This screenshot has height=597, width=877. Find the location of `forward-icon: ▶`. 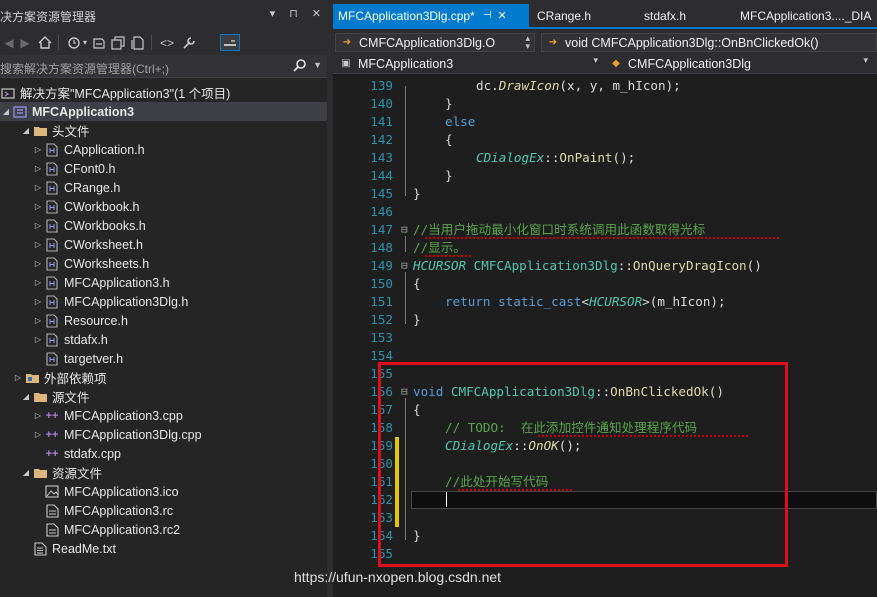

forward-icon: ▶ is located at coordinates (25, 42).